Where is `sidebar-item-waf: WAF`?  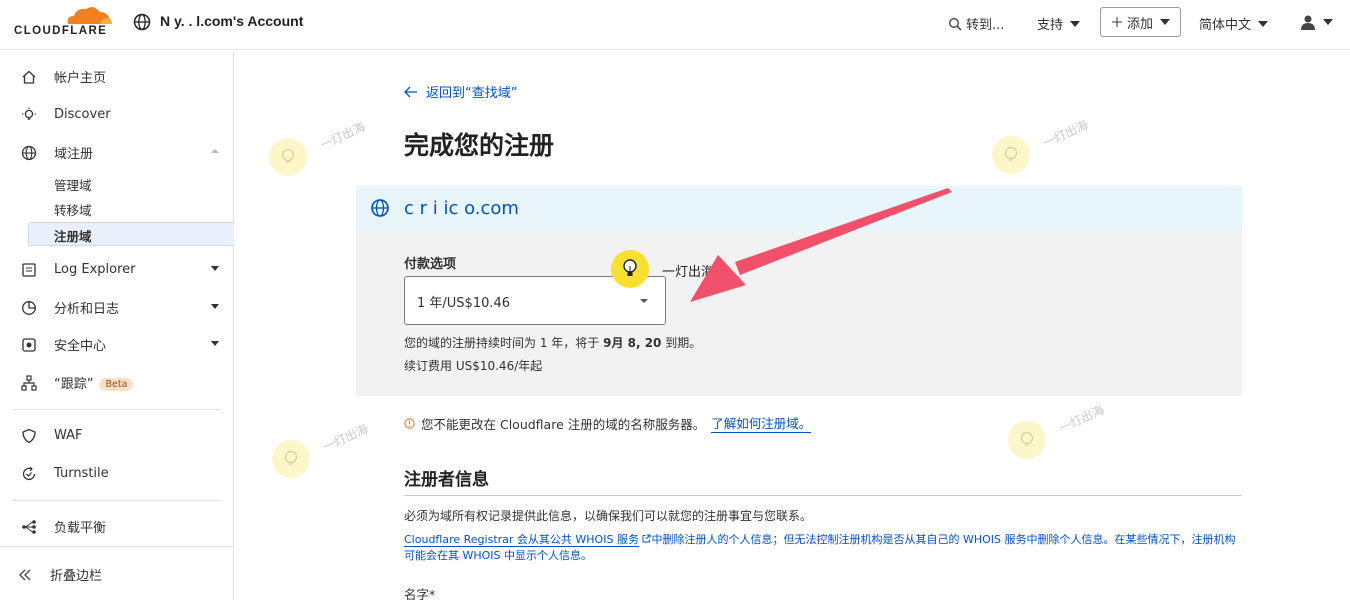
sidebar-item-waf: WAF is located at coordinates (116, 435).